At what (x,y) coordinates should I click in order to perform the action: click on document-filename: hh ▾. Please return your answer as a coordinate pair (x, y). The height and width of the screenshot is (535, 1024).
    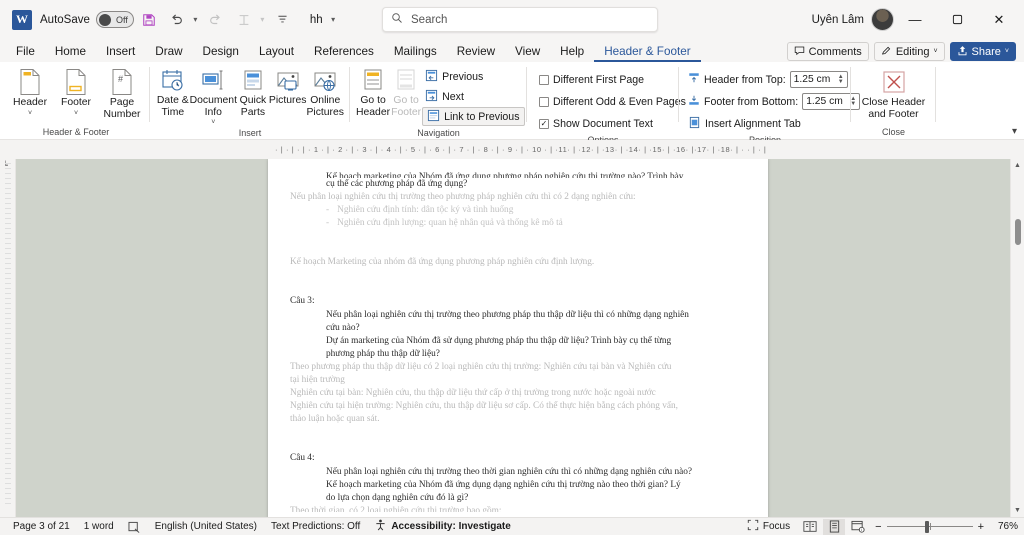
    Looking at the image, I should click on (324, 20).